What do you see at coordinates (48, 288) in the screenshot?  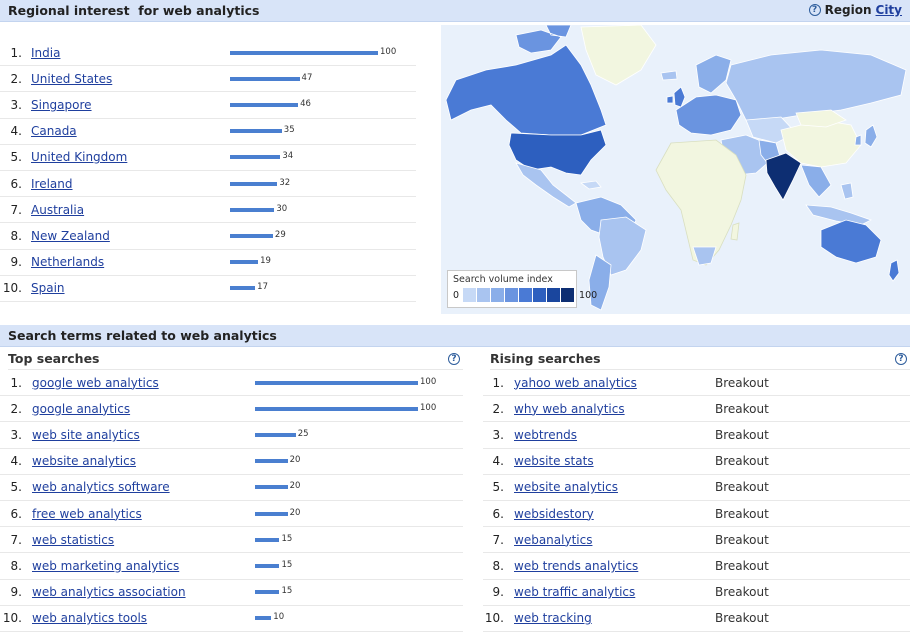 I see `country-link: Spain` at bounding box center [48, 288].